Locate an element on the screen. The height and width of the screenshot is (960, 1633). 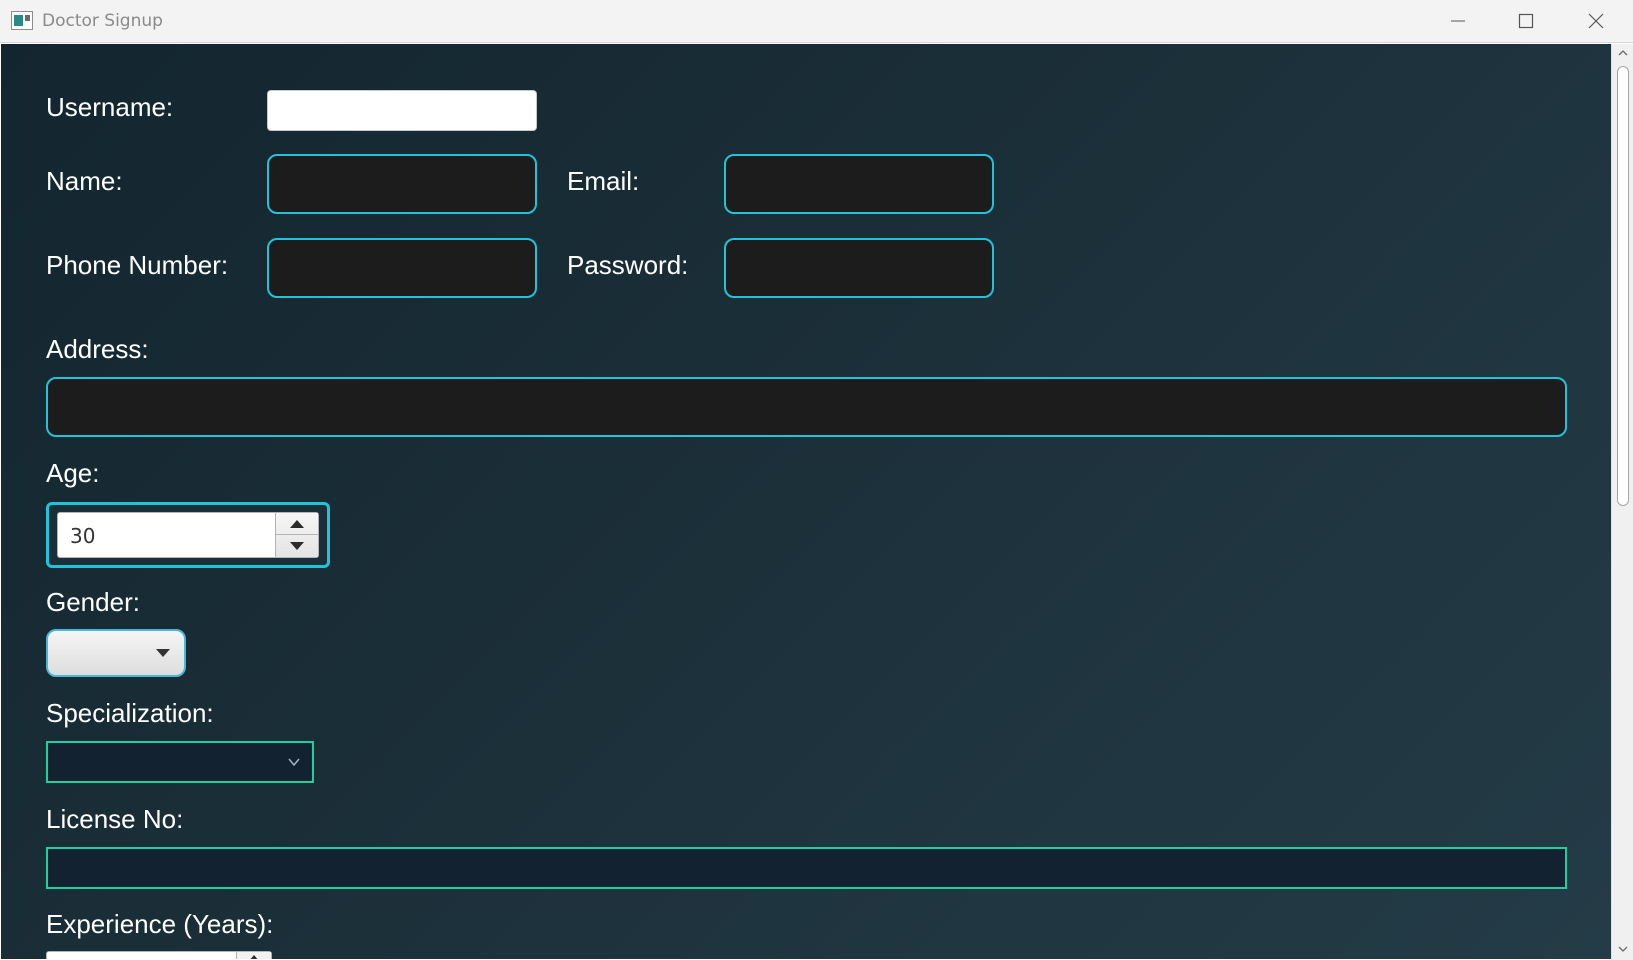
age-decrement-button is located at coordinates (297, 546).